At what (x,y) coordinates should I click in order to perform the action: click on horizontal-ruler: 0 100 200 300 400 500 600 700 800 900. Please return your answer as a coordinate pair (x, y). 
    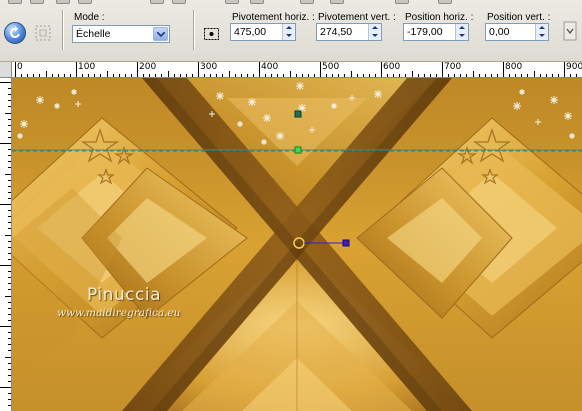
    Looking at the image, I should click on (297, 70).